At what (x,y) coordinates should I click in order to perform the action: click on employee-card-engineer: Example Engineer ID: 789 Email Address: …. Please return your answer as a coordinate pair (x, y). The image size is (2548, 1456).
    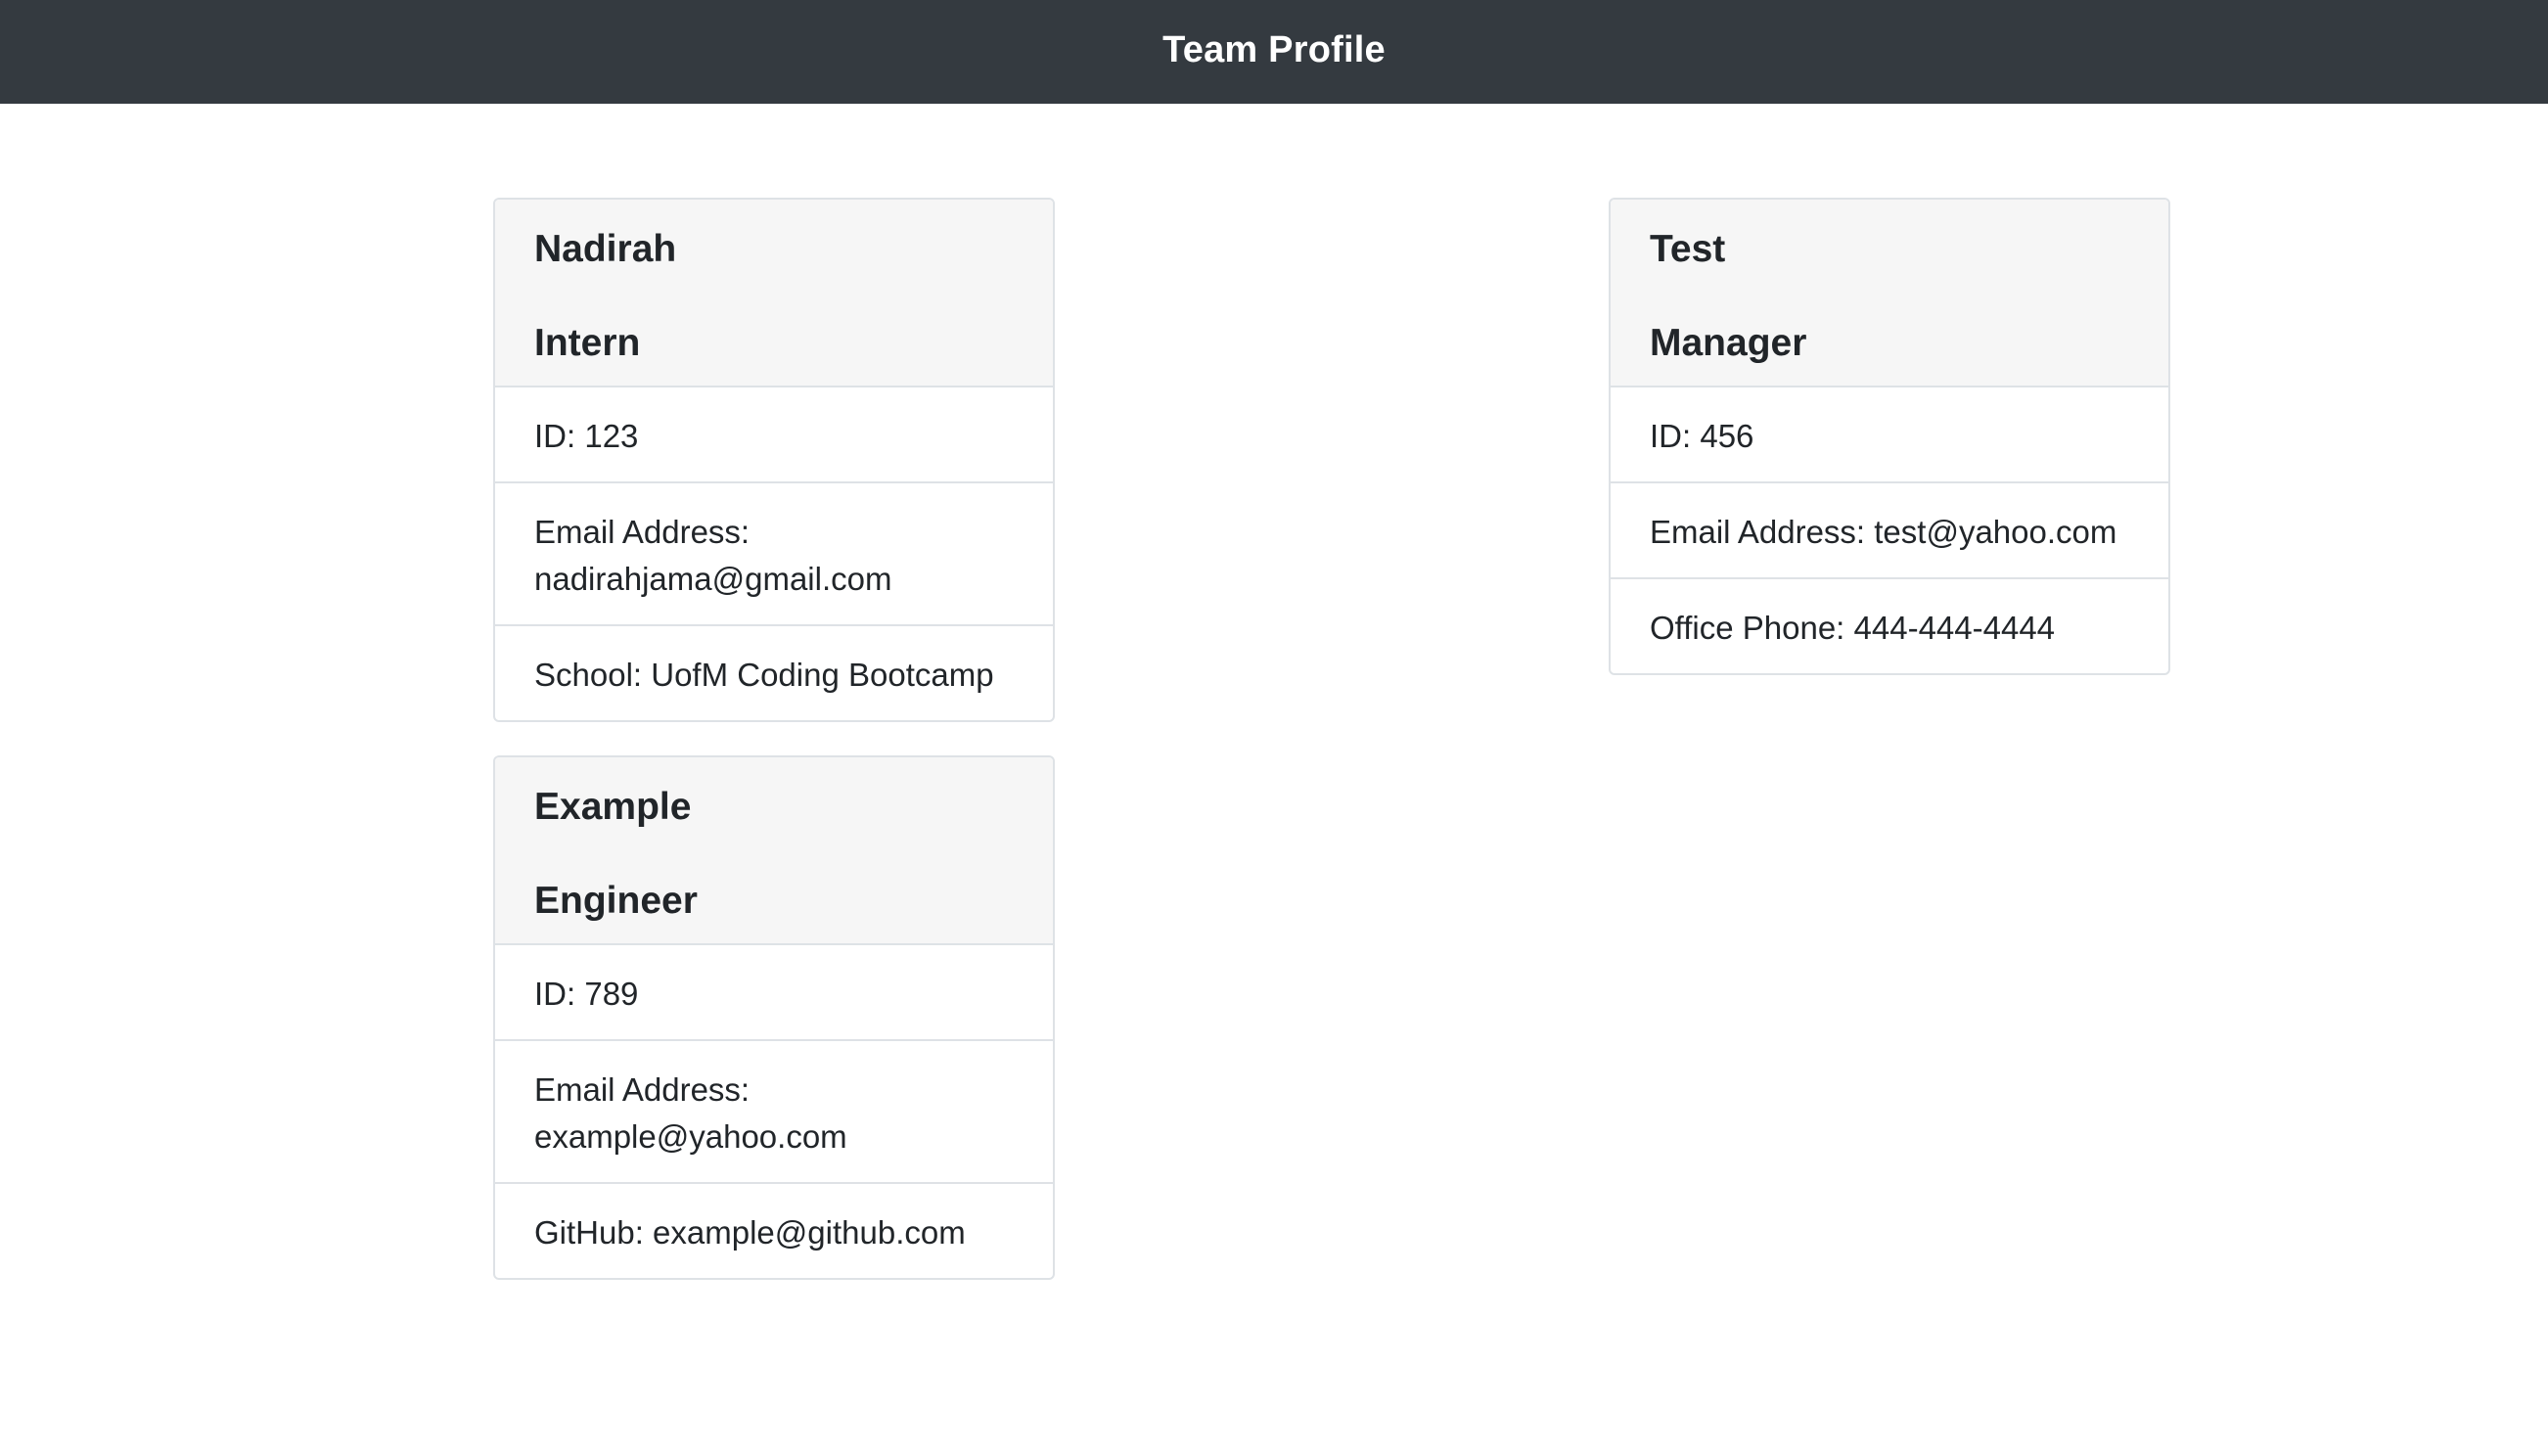
    Looking at the image, I should click on (774, 1017).